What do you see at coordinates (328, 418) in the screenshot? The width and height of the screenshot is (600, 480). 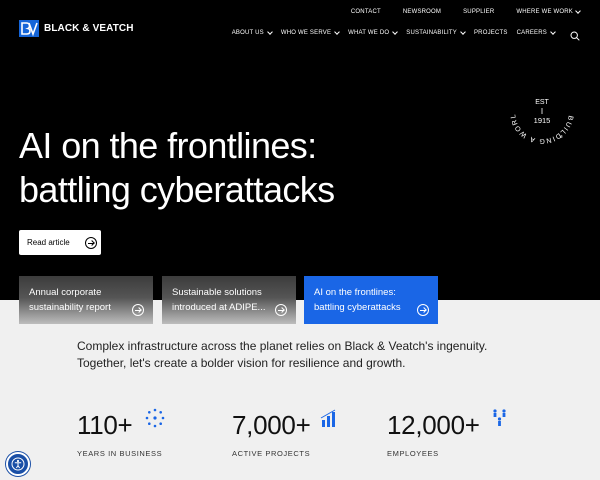 I see `bar-chart-icon` at bounding box center [328, 418].